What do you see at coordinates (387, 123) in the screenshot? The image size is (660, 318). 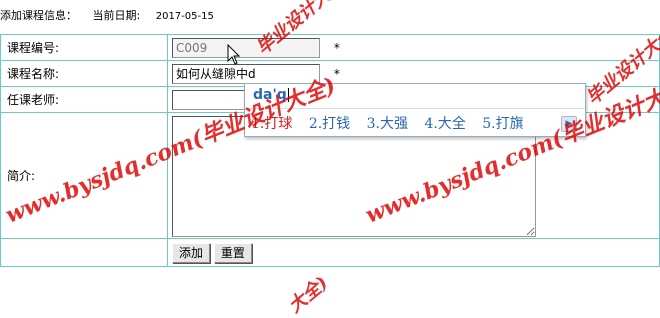 I see `ime-candidate: 3.大强` at bounding box center [387, 123].